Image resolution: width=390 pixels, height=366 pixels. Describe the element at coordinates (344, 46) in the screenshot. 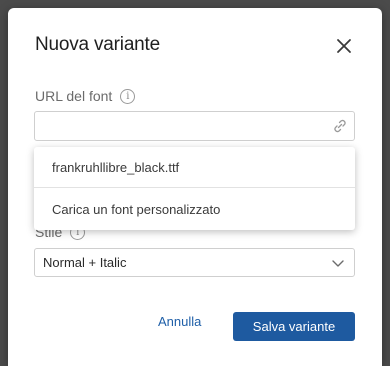

I see `close-icon` at that location.